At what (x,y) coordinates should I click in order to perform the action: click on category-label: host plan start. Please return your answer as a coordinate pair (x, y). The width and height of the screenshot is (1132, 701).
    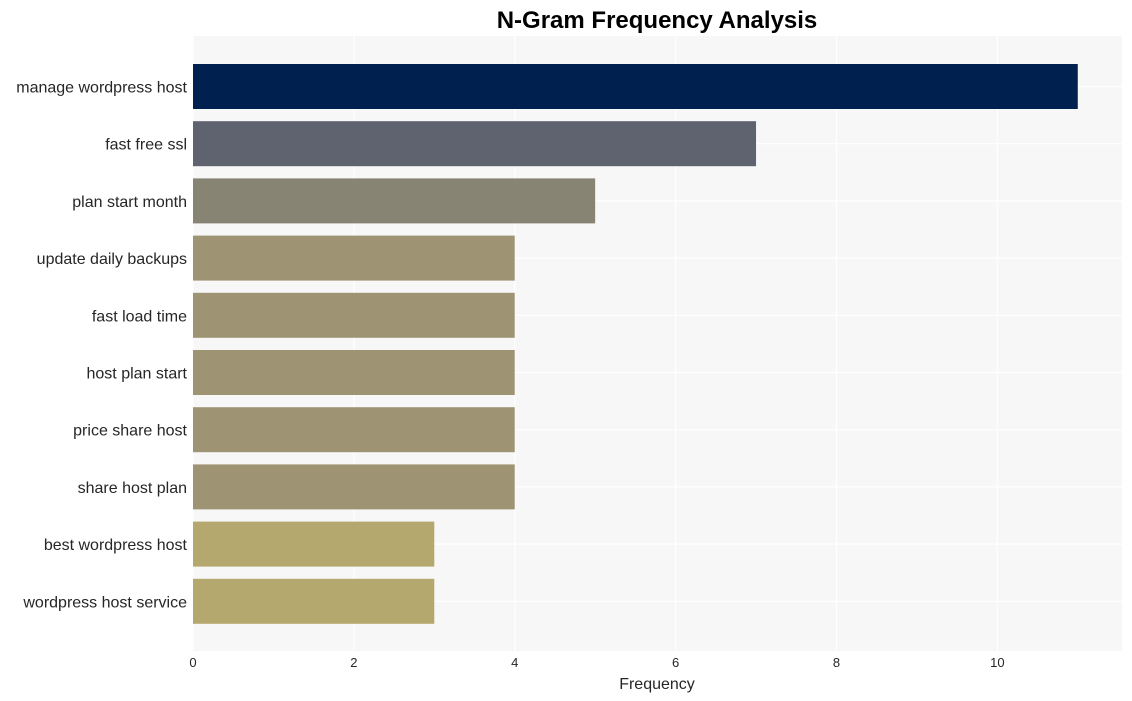
    Looking at the image, I should click on (137, 374).